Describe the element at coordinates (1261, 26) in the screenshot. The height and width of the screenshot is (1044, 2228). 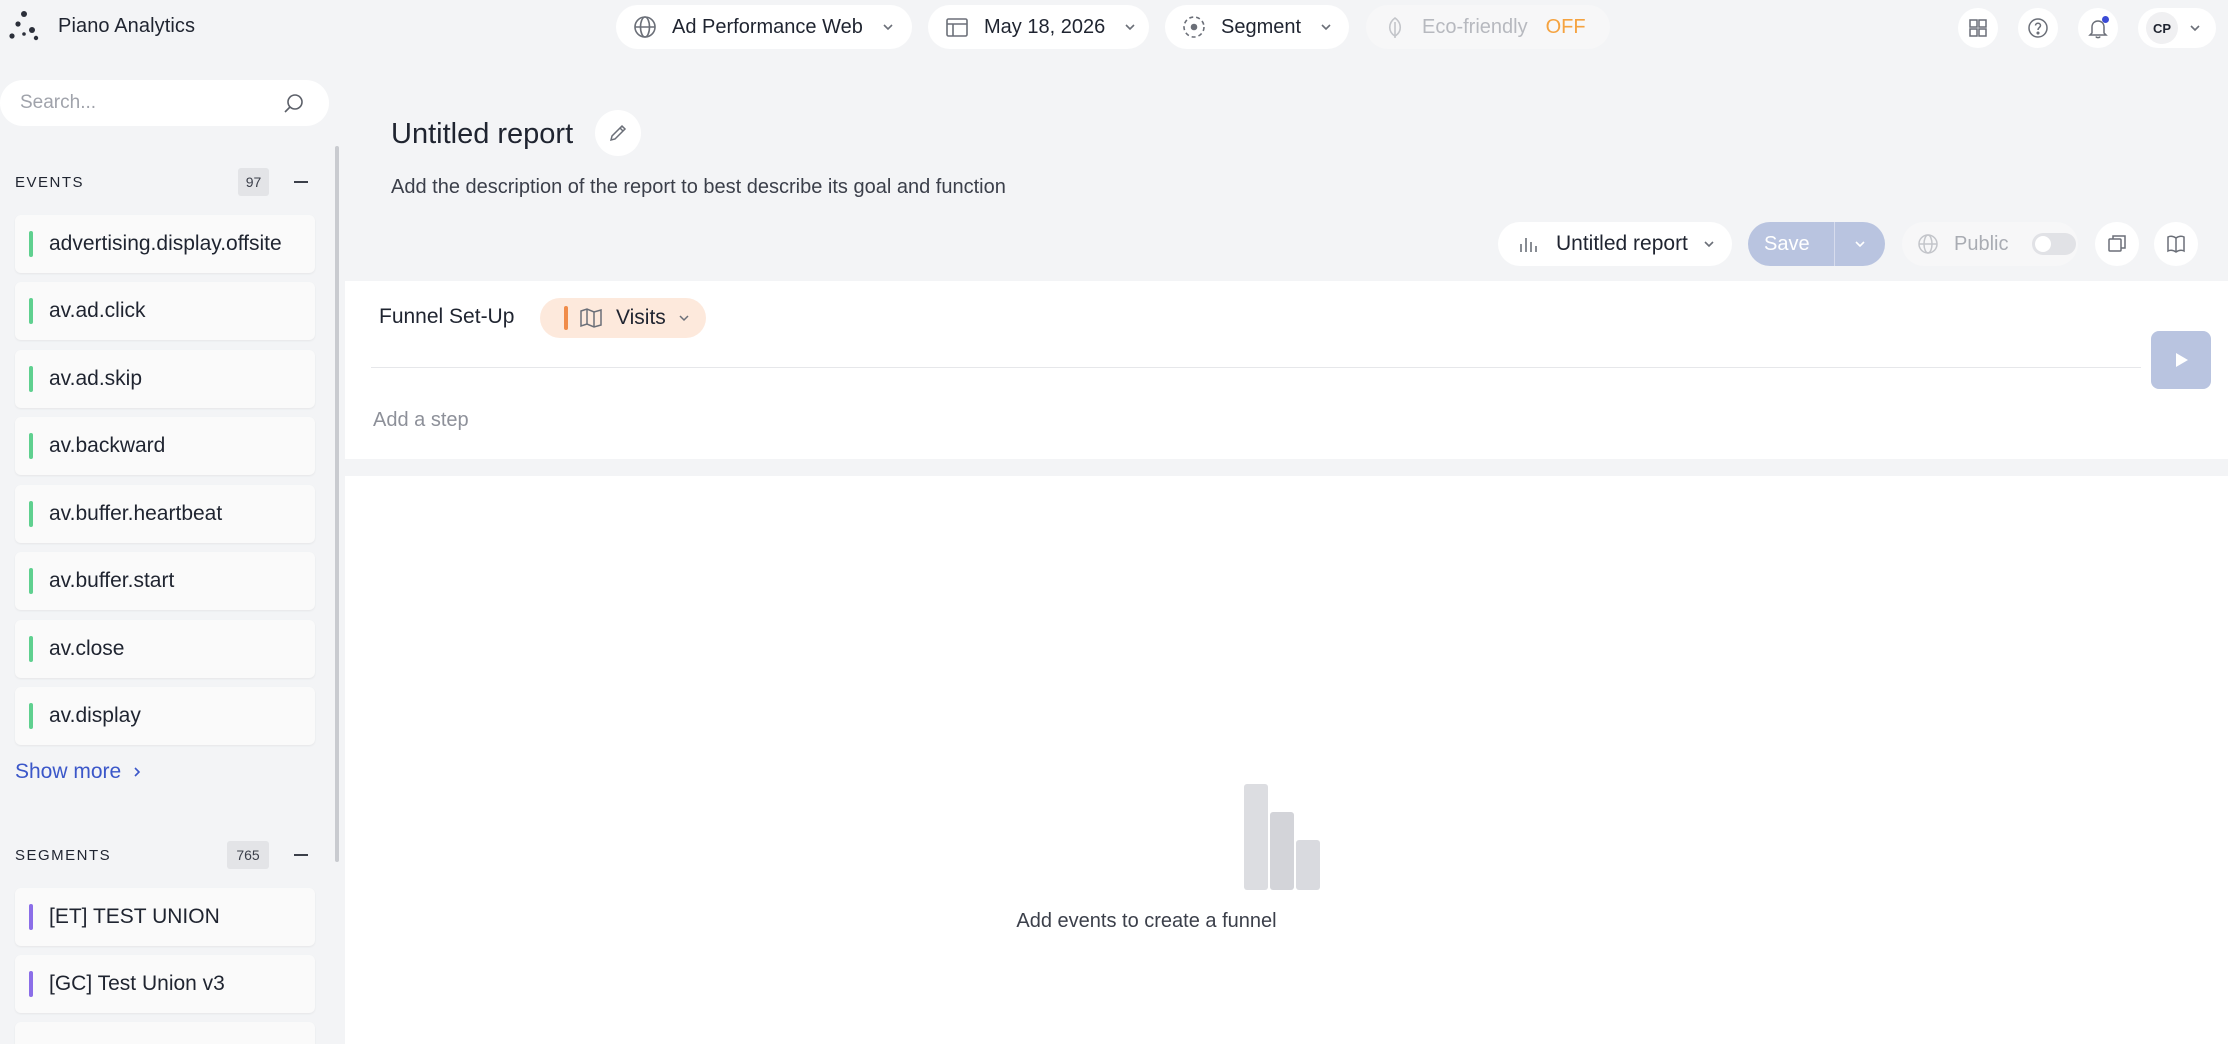
I see `segment-label: Segment` at that location.